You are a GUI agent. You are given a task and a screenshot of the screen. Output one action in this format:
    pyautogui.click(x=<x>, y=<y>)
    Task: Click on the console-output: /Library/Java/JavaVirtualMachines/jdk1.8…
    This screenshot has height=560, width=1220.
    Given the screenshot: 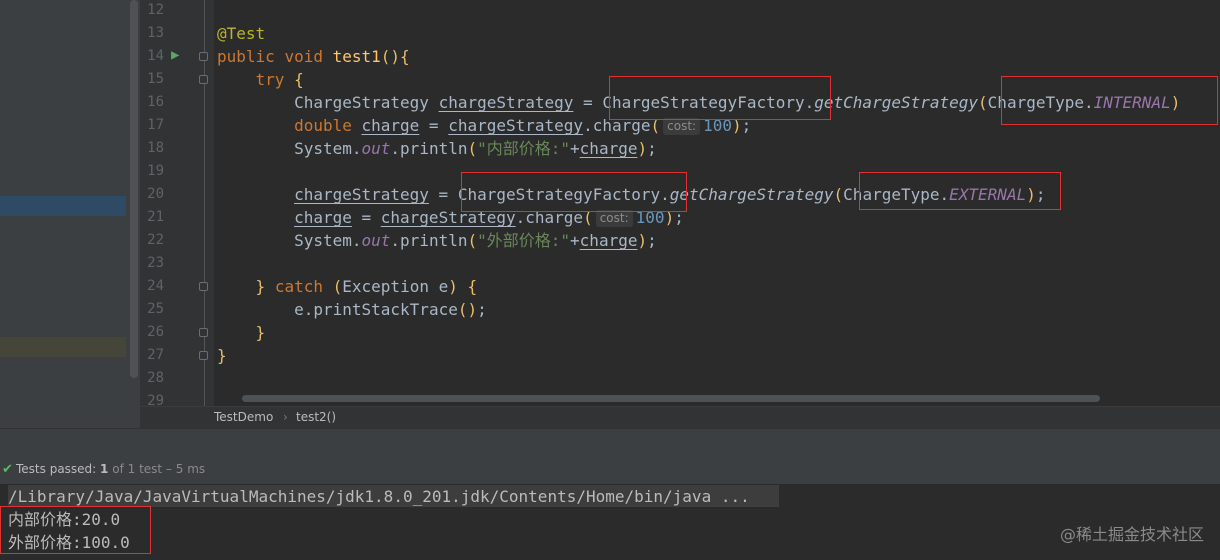 What is the action you would take?
    pyautogui.click(x=610, y=522)
    